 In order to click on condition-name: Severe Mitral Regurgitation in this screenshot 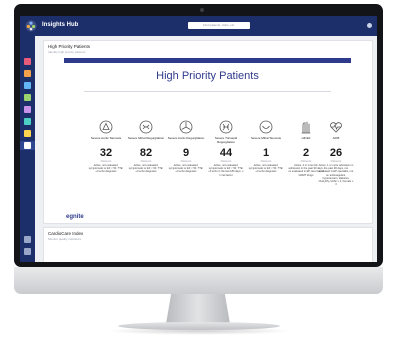, I will do `click(146, 138)`.